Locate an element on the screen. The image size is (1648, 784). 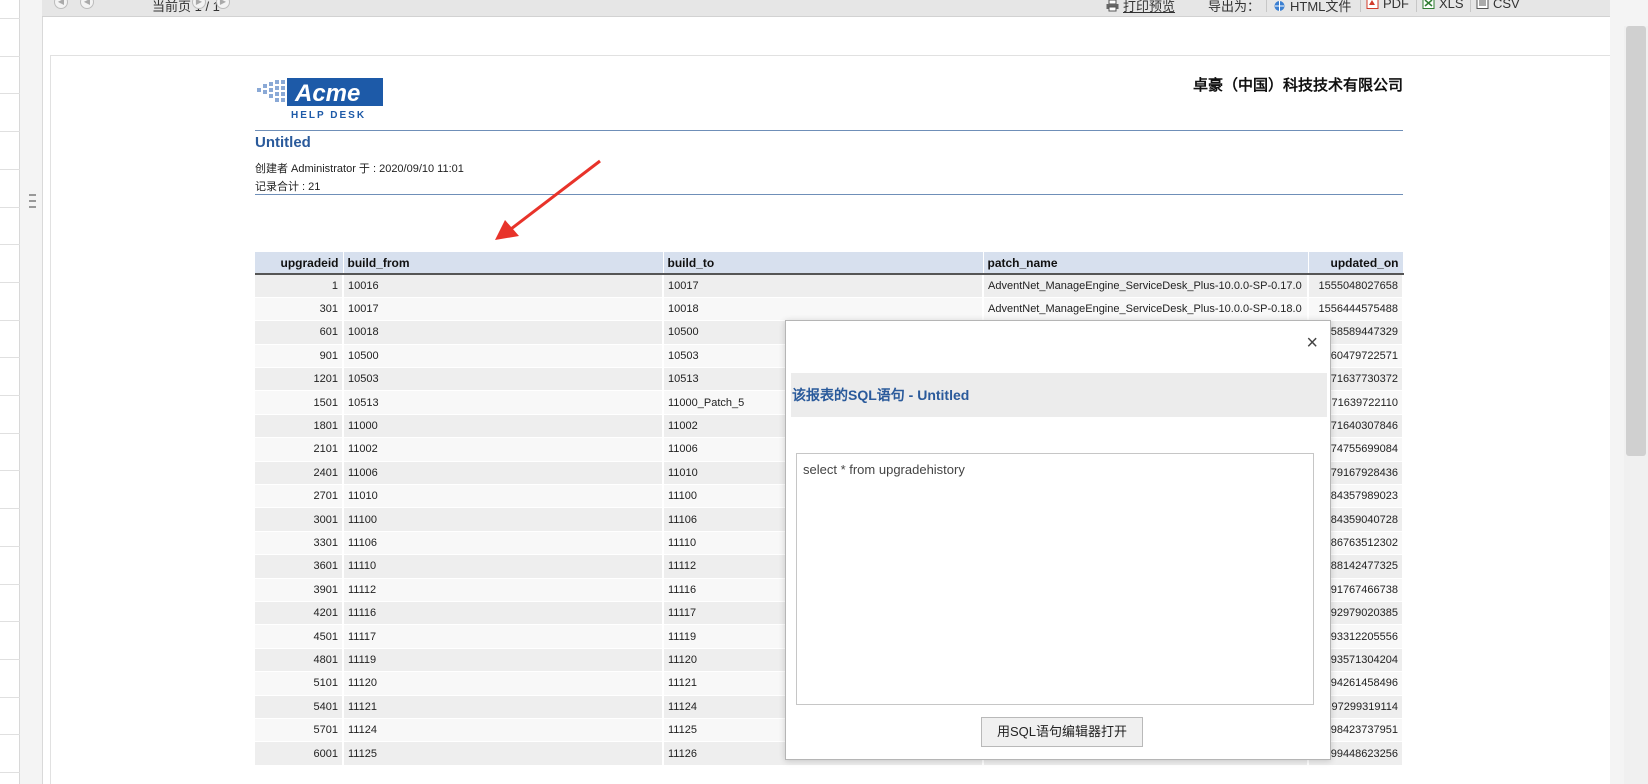
table-cell: 11121 is located at coordinates (503, 707).